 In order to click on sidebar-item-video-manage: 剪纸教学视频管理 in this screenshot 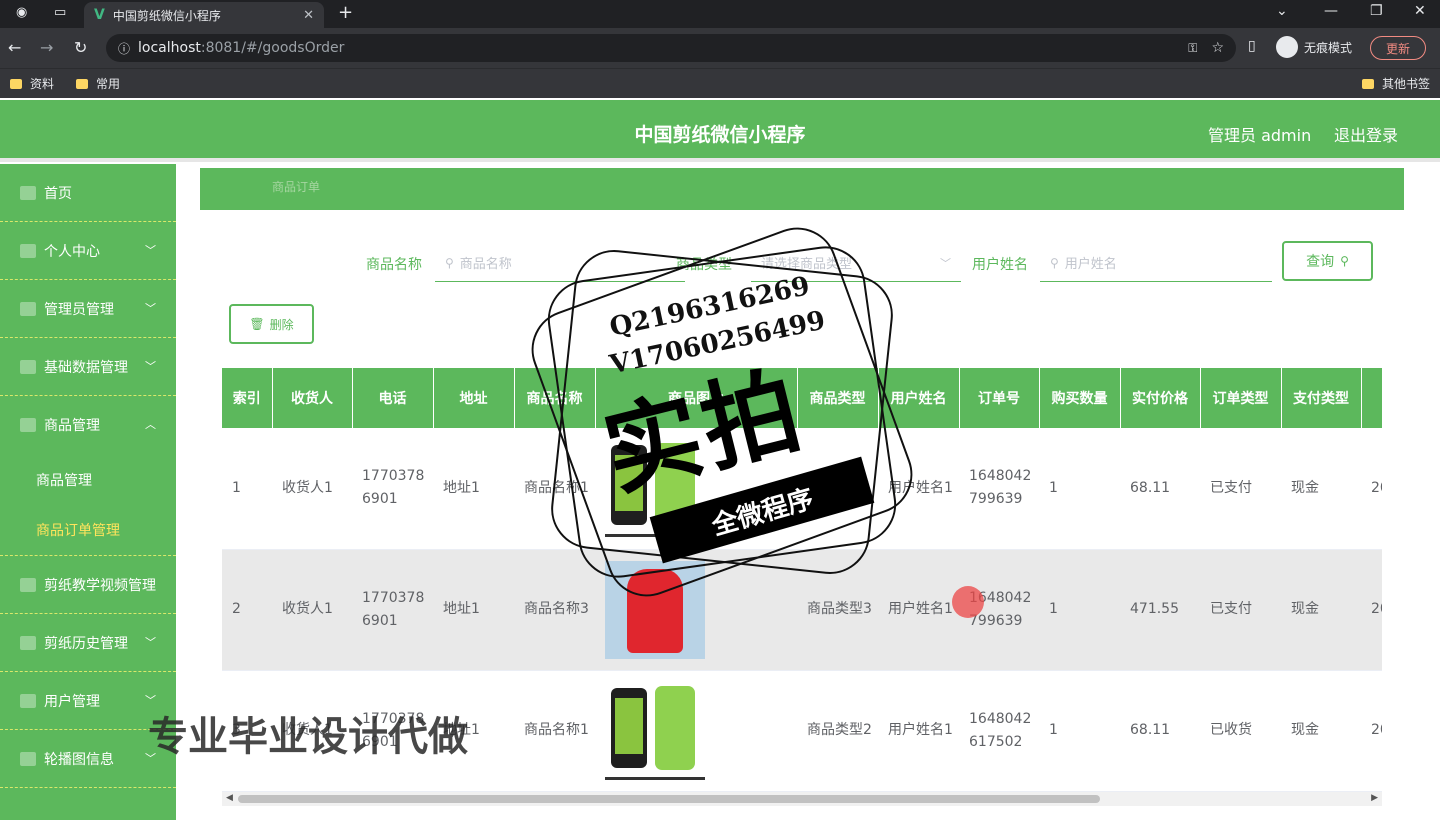, I will do `click(88, 585)`.